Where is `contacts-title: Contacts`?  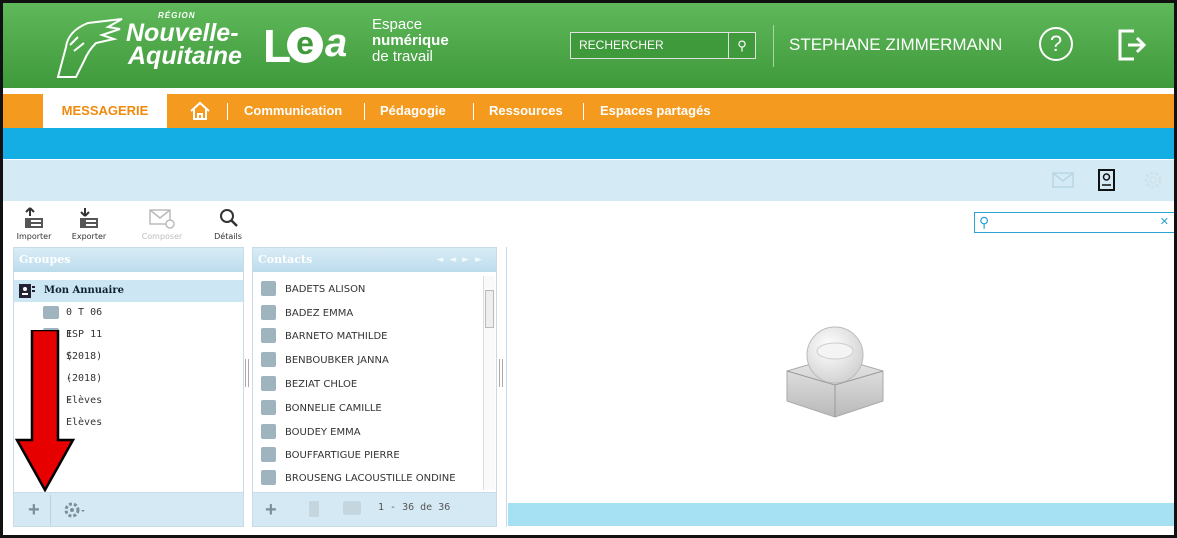 contacts-title: Contacts is located at coordinates (285, 259).